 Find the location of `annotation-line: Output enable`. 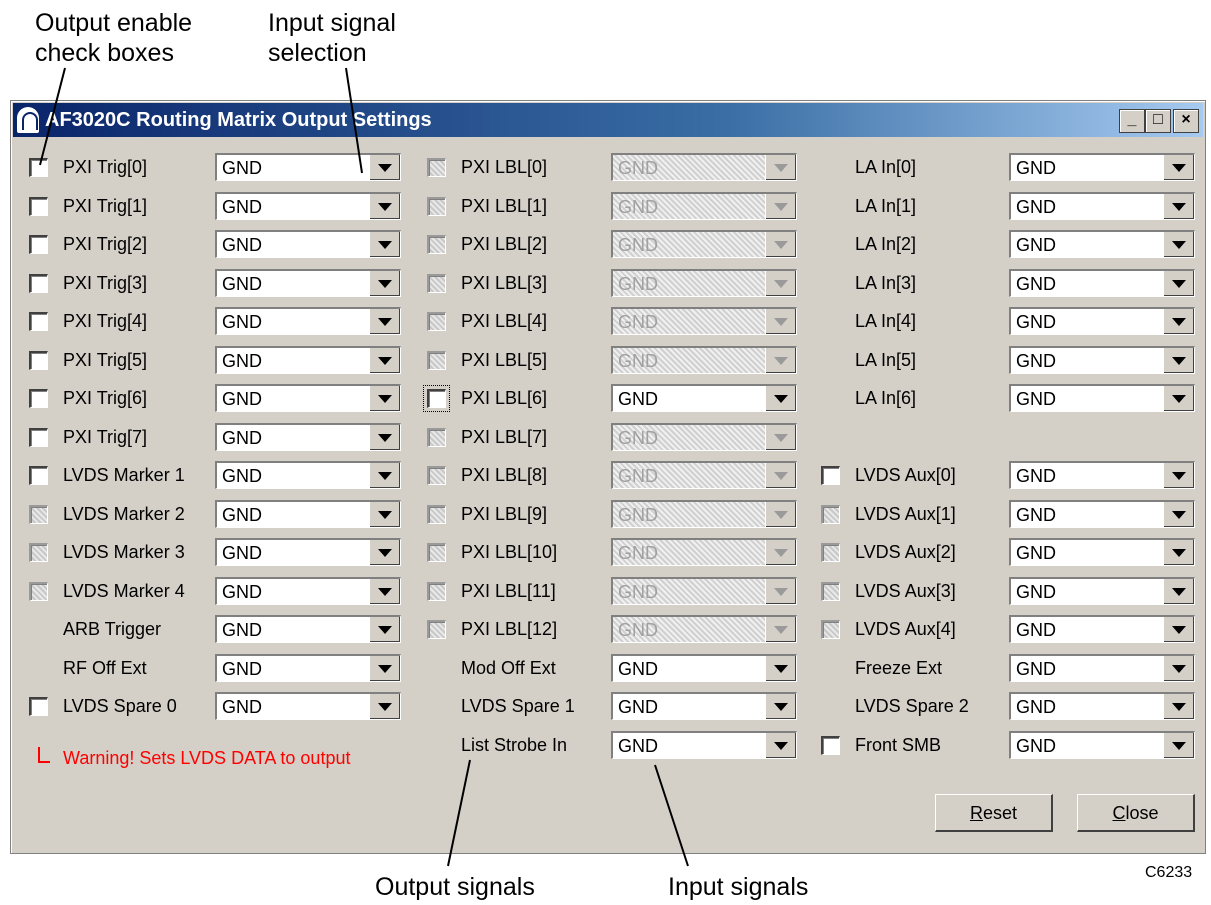

annotation-line: Output enable is located at coordinates (114, 23).